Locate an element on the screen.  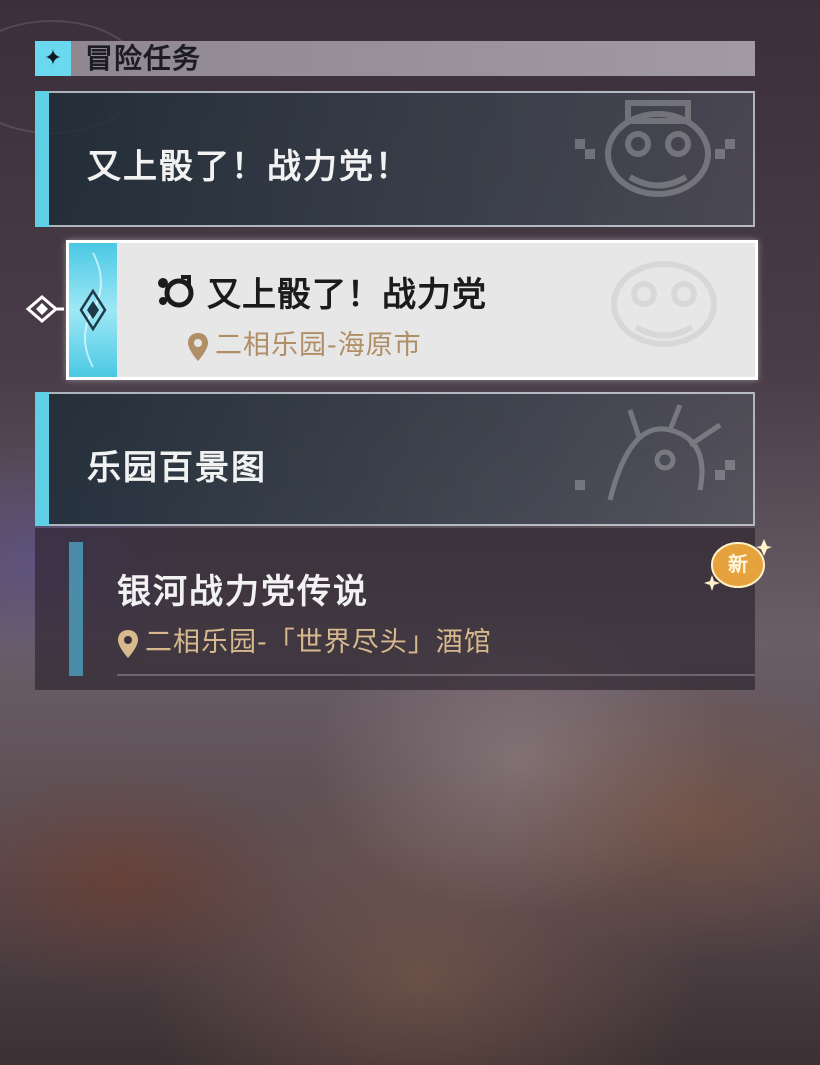
quest-title: 又上骰了！战力党 is located at coordinates (347, 295).